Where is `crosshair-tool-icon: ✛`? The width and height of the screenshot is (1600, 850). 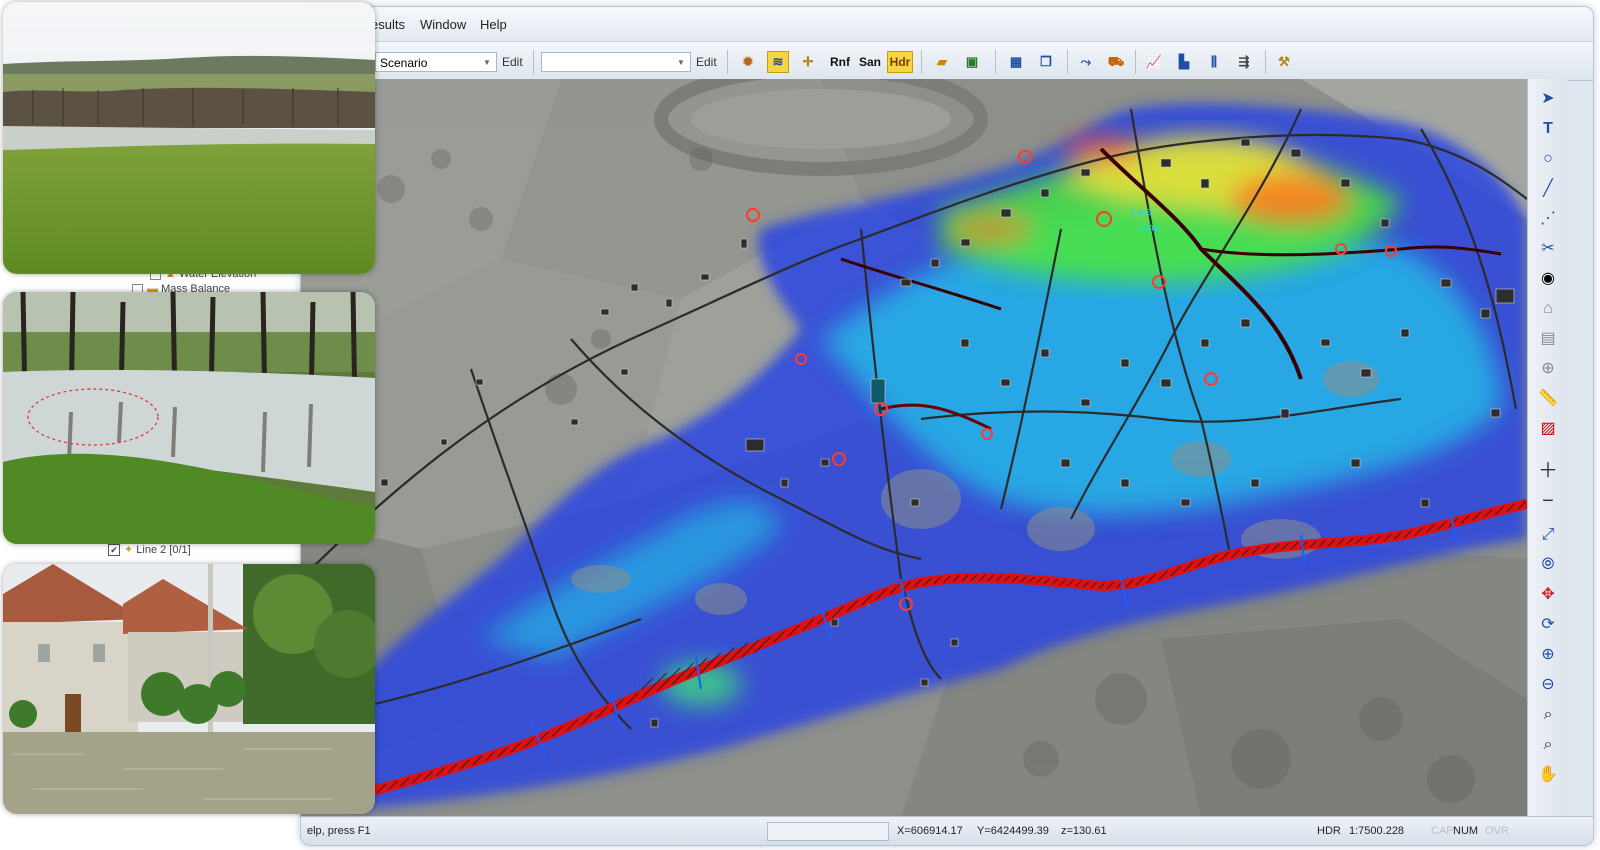
crosshair-tool-icon: ✛ is located at coordinates (808, 62).